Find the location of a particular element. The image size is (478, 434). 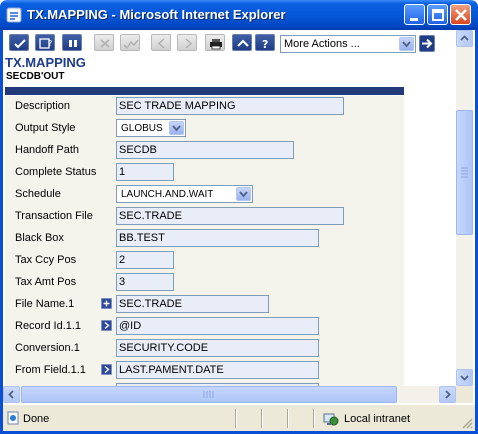

transaction-file-input: SEC.TRADE is located at coordinates (230, 216).